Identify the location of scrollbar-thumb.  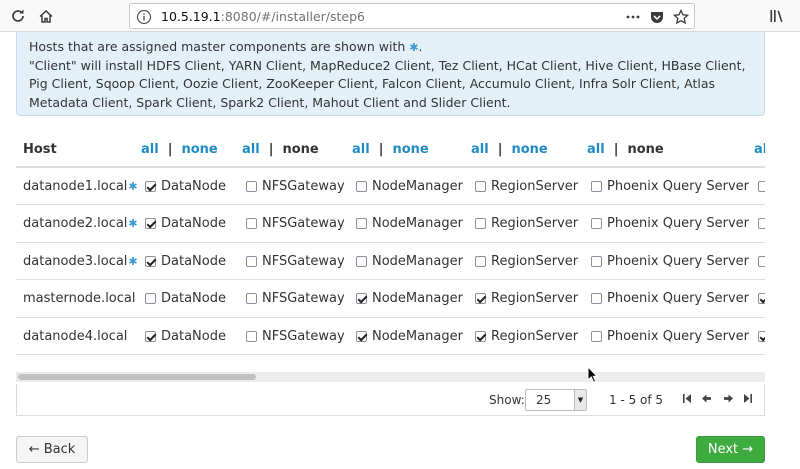
(137, 377).